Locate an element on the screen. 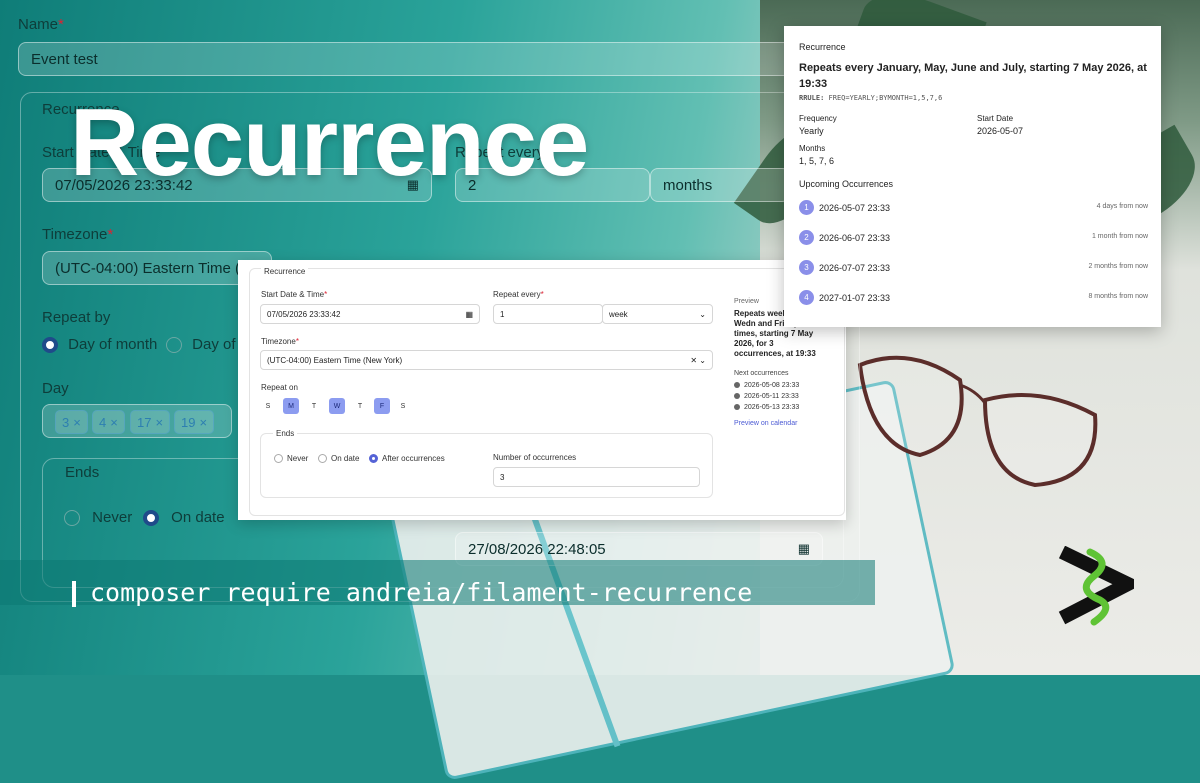  occurrence-date: 2026-05-07 23:33 is located at coordinates (855, 208).